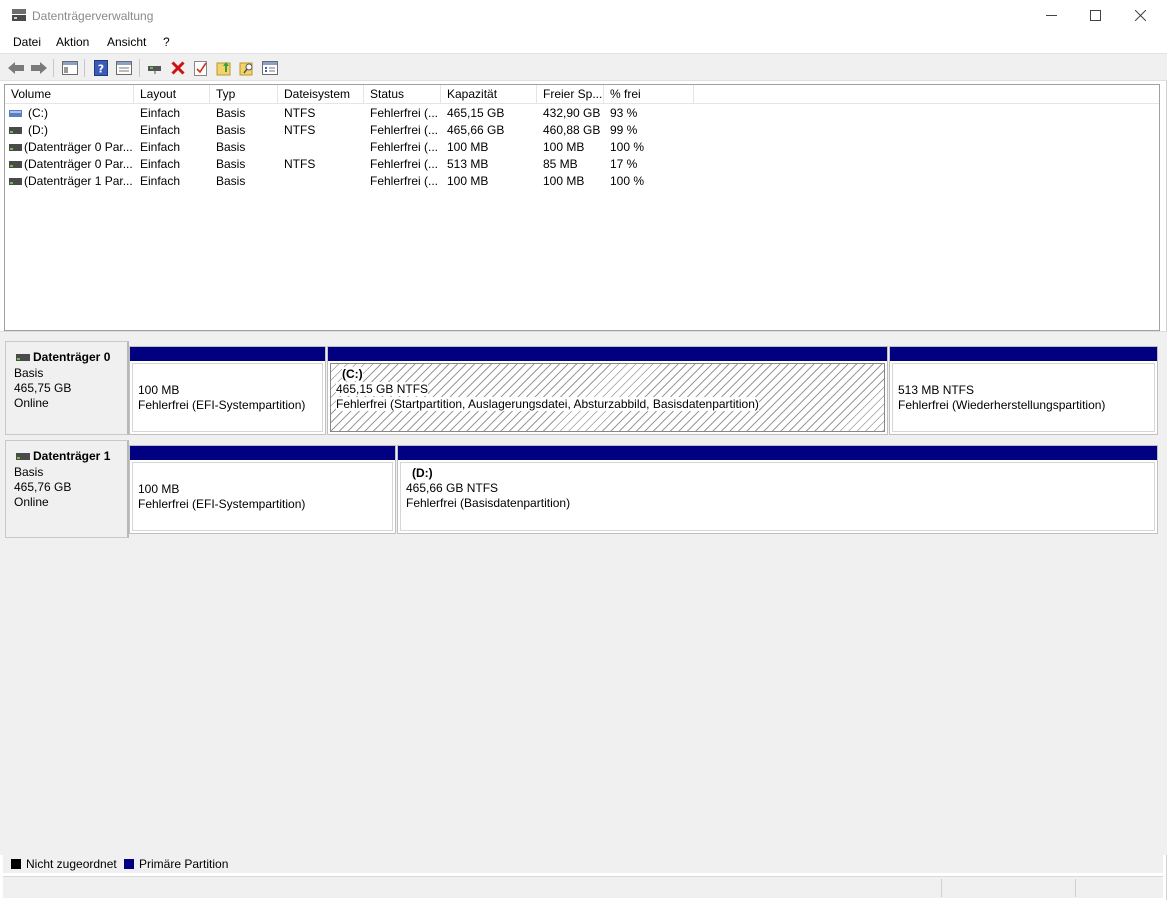 This screenshot has width=1167, height=900. I want to click on disk-1-info: Datenträger 1 Basis 465,76 GB Online, so click(67, 489).